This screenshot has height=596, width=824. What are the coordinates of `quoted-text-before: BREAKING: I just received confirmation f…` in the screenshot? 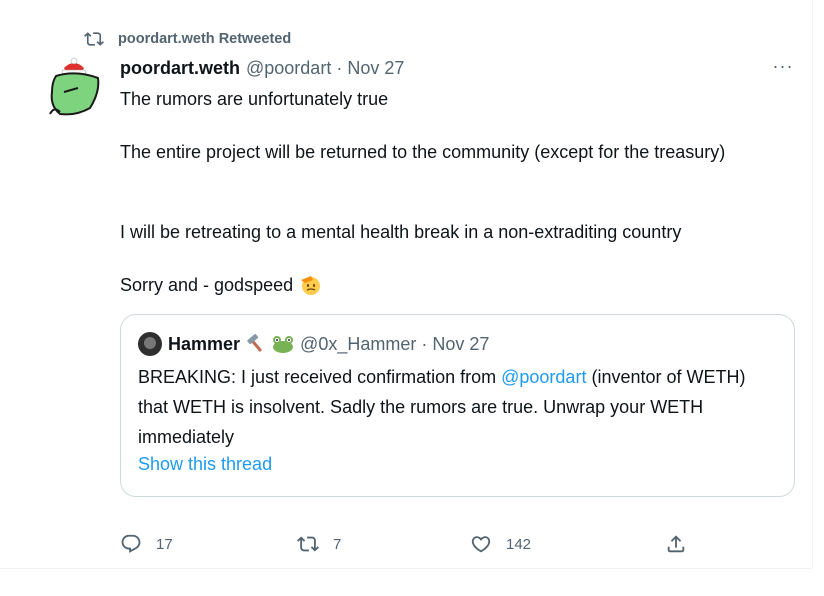 It's located at (320, 377).